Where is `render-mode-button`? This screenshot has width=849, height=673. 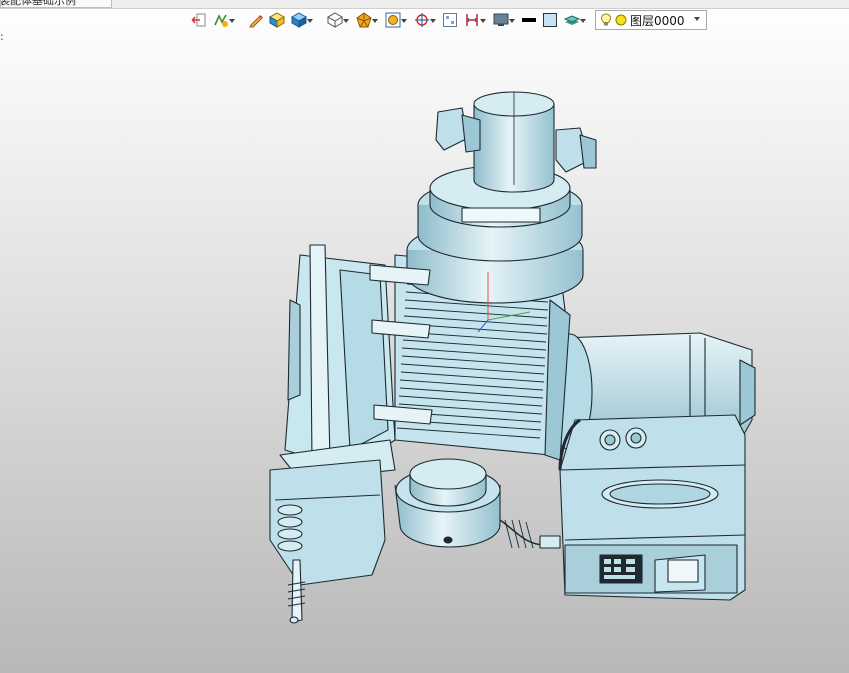
render-mode-button is located at coordinates (367, 20).